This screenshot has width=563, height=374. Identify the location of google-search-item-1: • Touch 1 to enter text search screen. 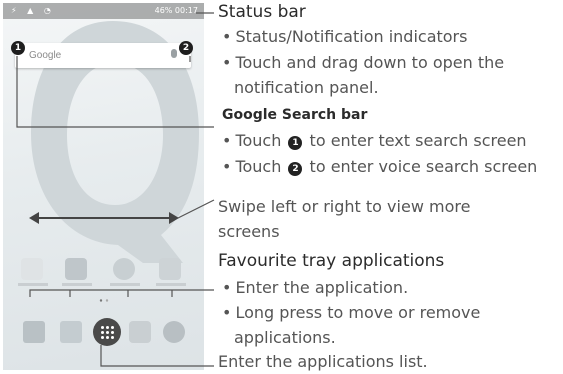
(374, 140).